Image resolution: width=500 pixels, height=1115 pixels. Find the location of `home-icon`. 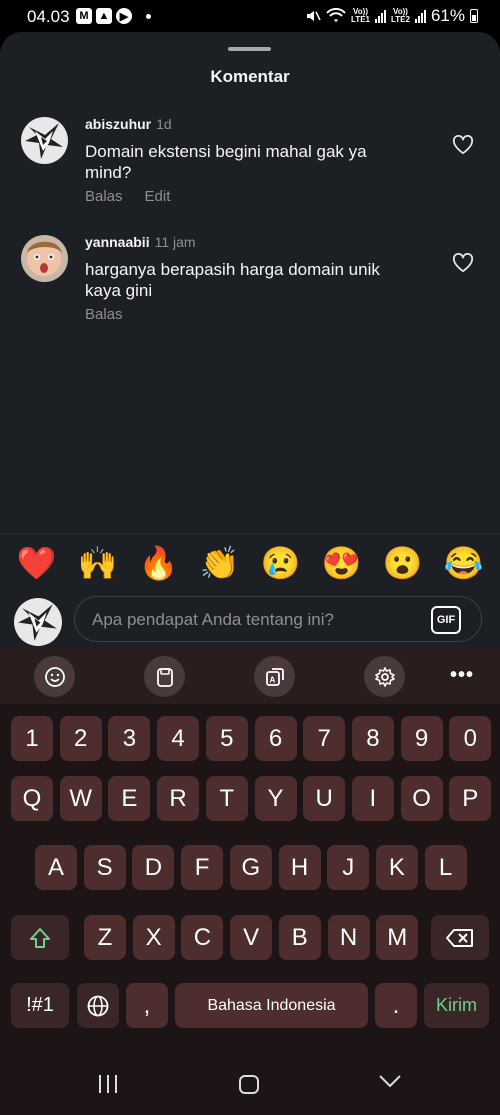

home-icon is located at coordinates (249, 1084).